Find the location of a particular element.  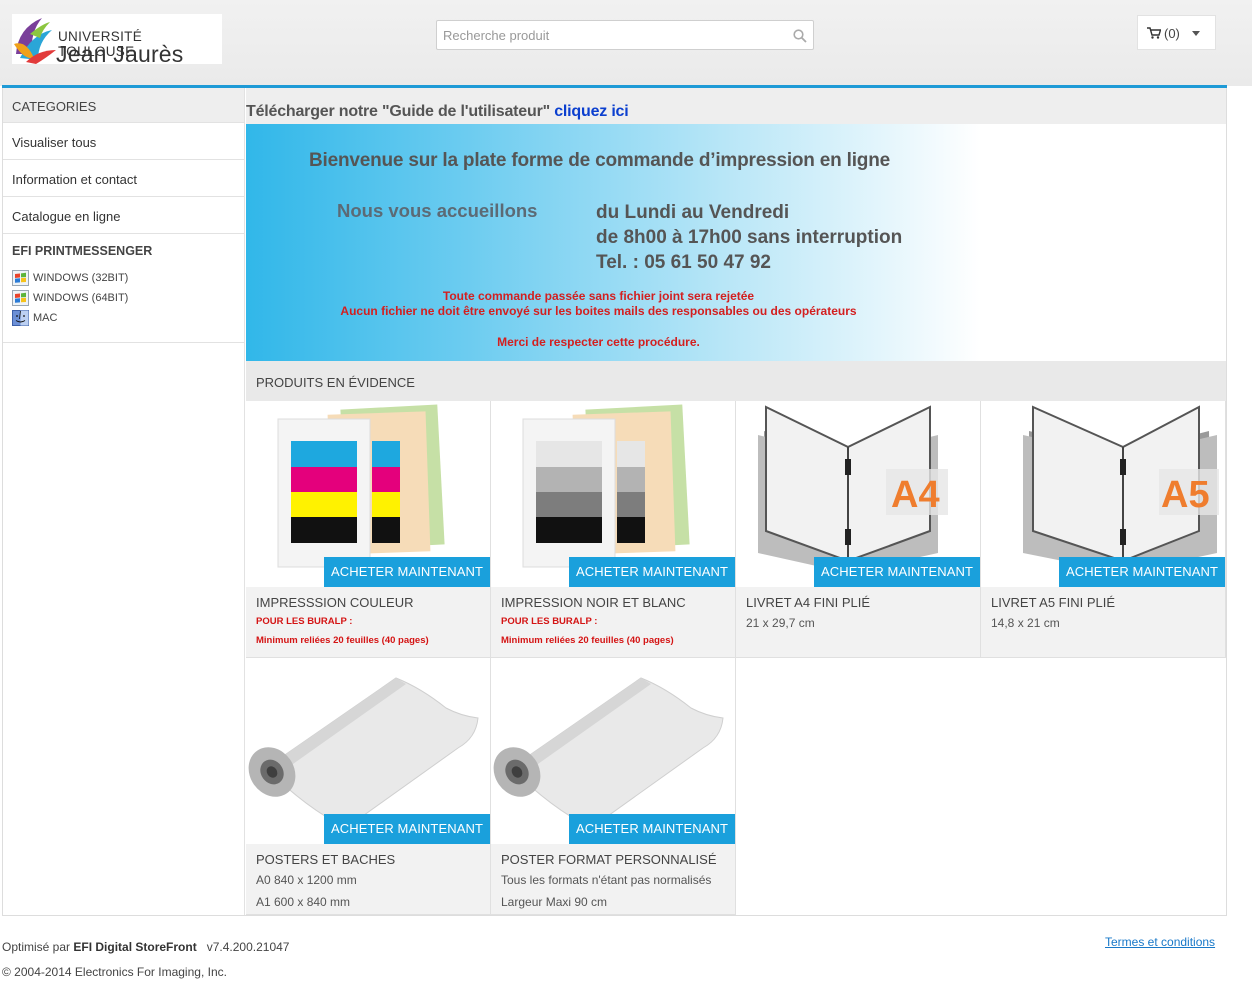

product-title: LIVRET A4 FINI PLIÉ is located at coordinates (858, 602).